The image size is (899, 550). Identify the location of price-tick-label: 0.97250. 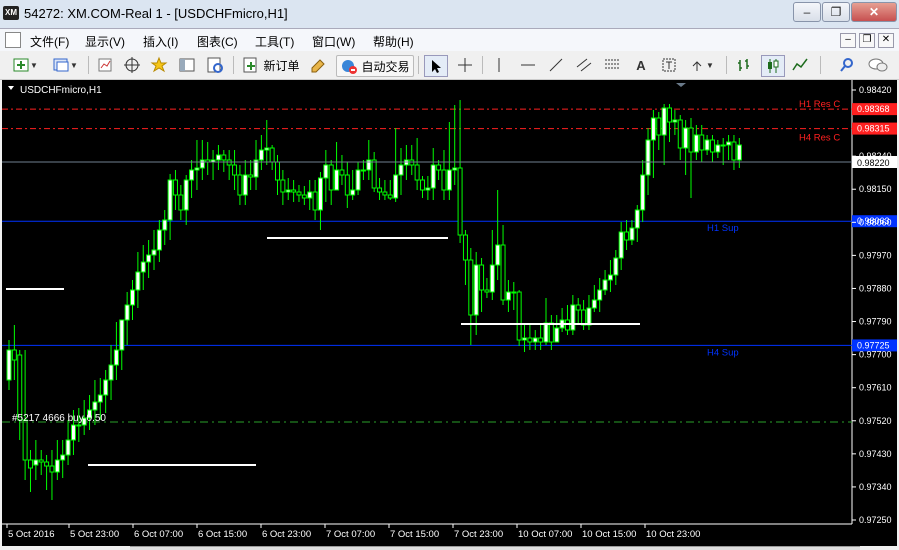
(875, 520).